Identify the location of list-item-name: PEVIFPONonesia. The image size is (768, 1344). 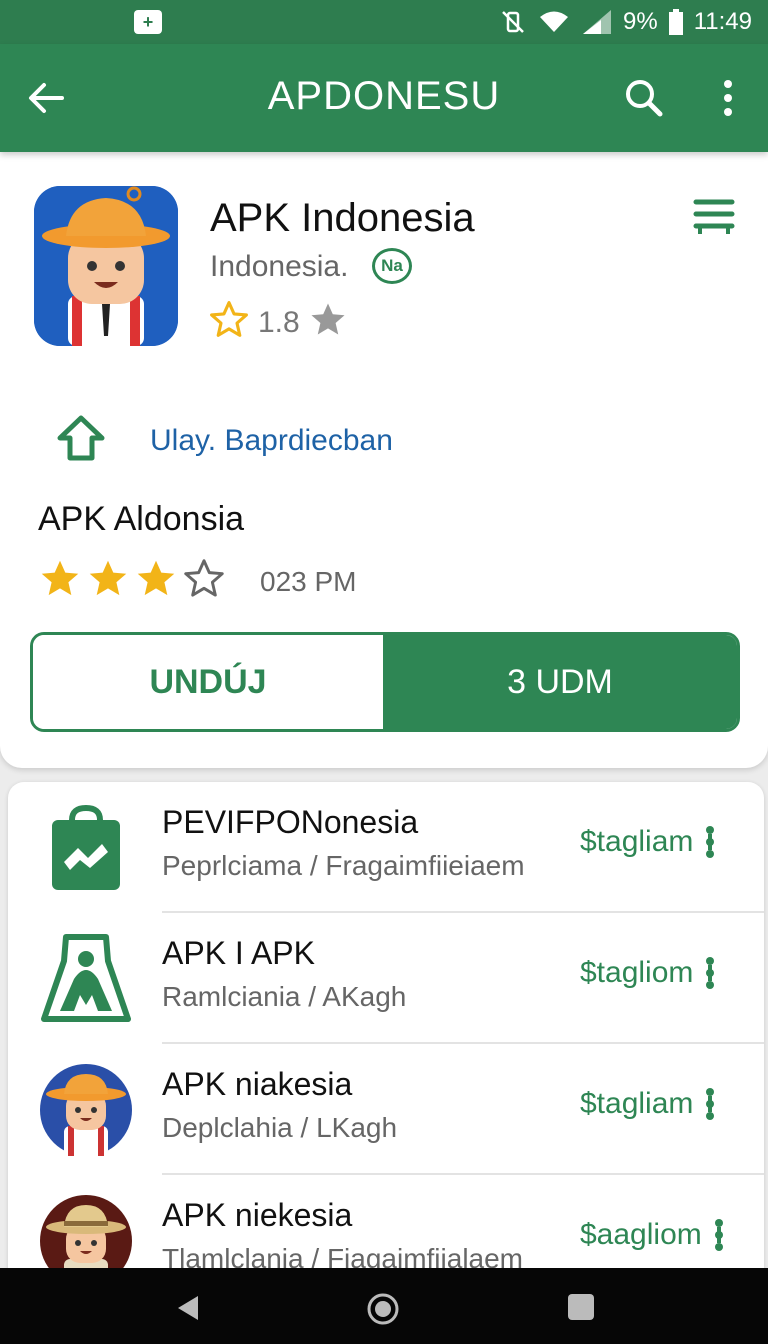
(290, 822).